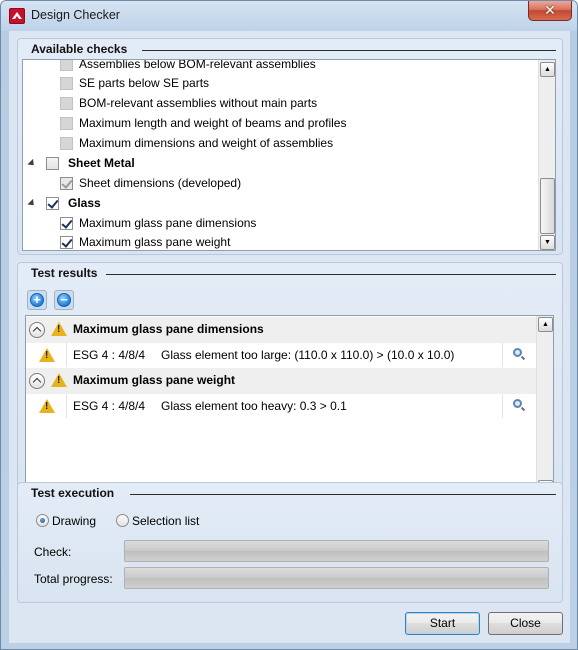 The height and width of the screenshot is (650, 578). Describe the element at coordinates (168, 329) in the screenshot. I see `result-group-title: Maximum glass pane dimensions` at that location.